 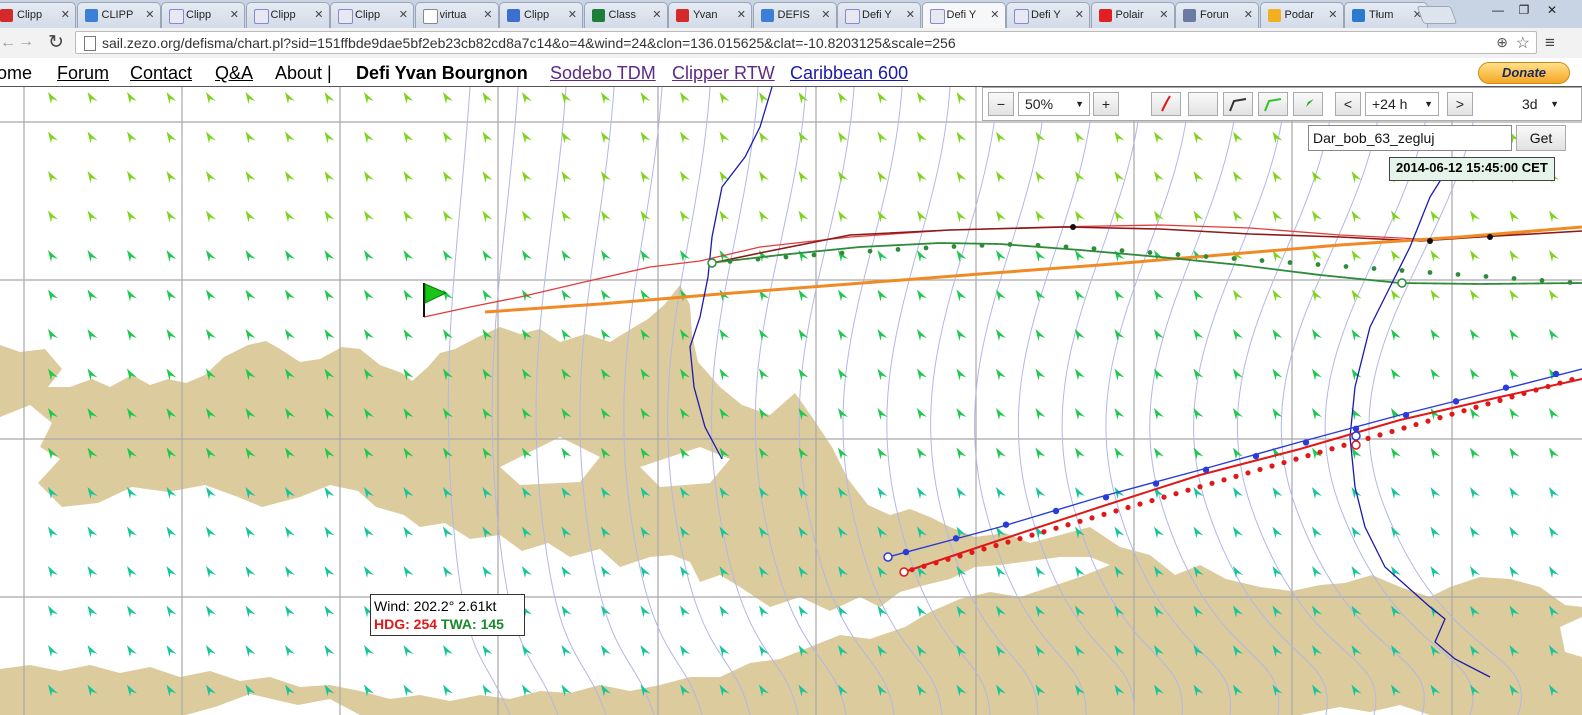 I want to click on zoom-value: 50%, so click(x=1039, y=104).